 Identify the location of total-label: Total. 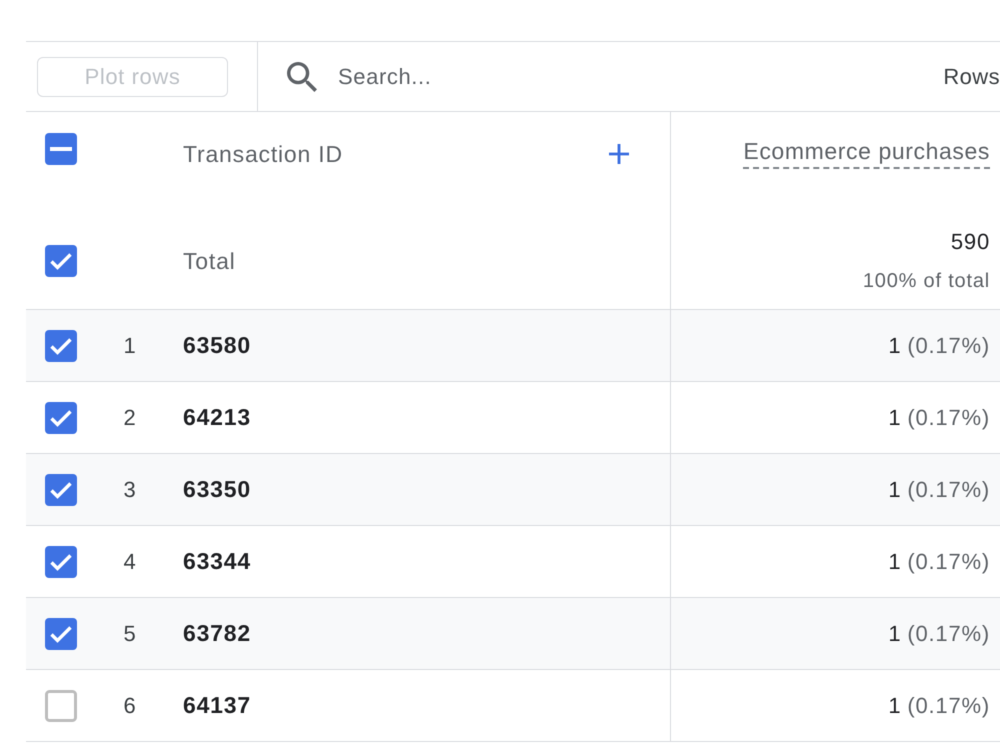
(209, 261).